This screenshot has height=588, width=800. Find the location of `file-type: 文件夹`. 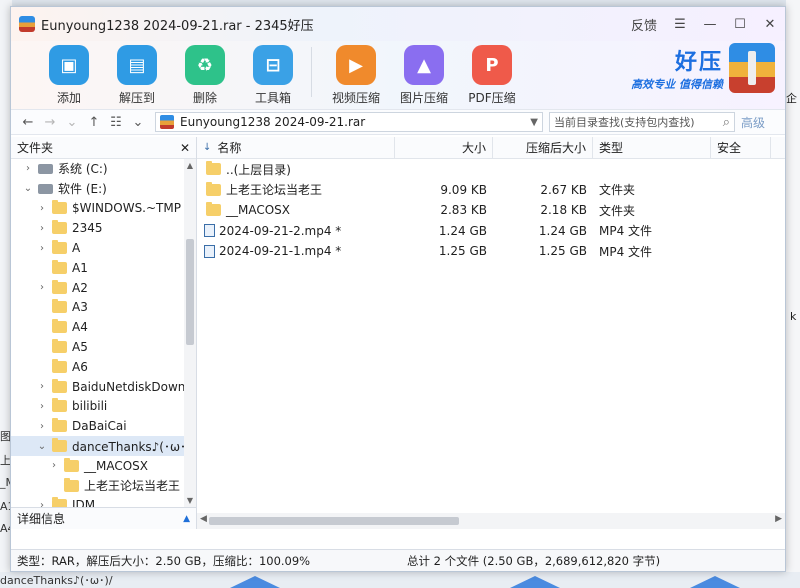

file-type: 文件夹 is located at coordinates (617, 190).